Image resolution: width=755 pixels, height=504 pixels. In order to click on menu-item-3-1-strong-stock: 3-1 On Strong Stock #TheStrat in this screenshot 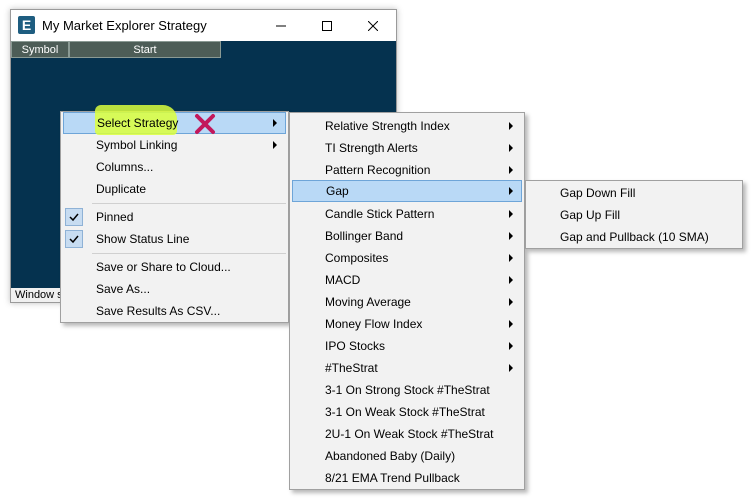, I will do `click(407, 390)`.